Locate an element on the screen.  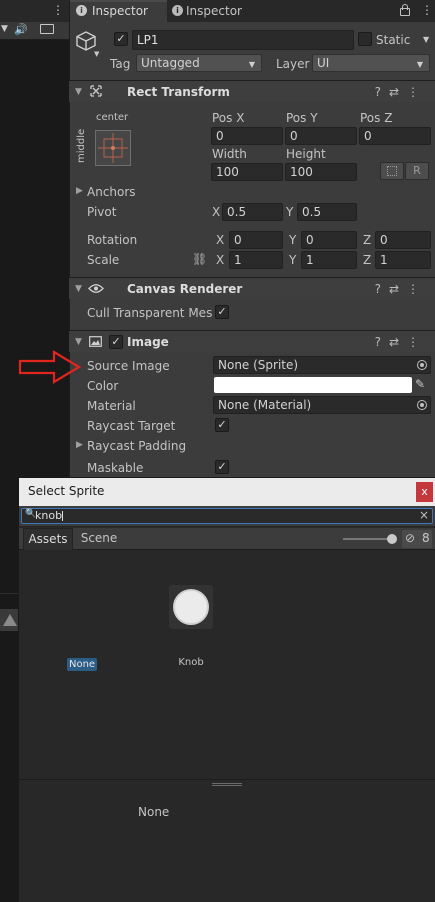
eyedropper-icon: ✎ is located at coordinates (420, 384).